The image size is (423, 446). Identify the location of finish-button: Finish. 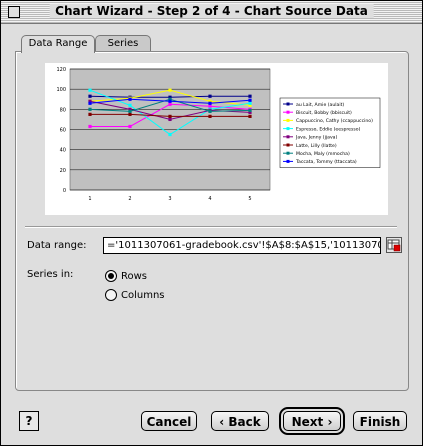
(380, 421).